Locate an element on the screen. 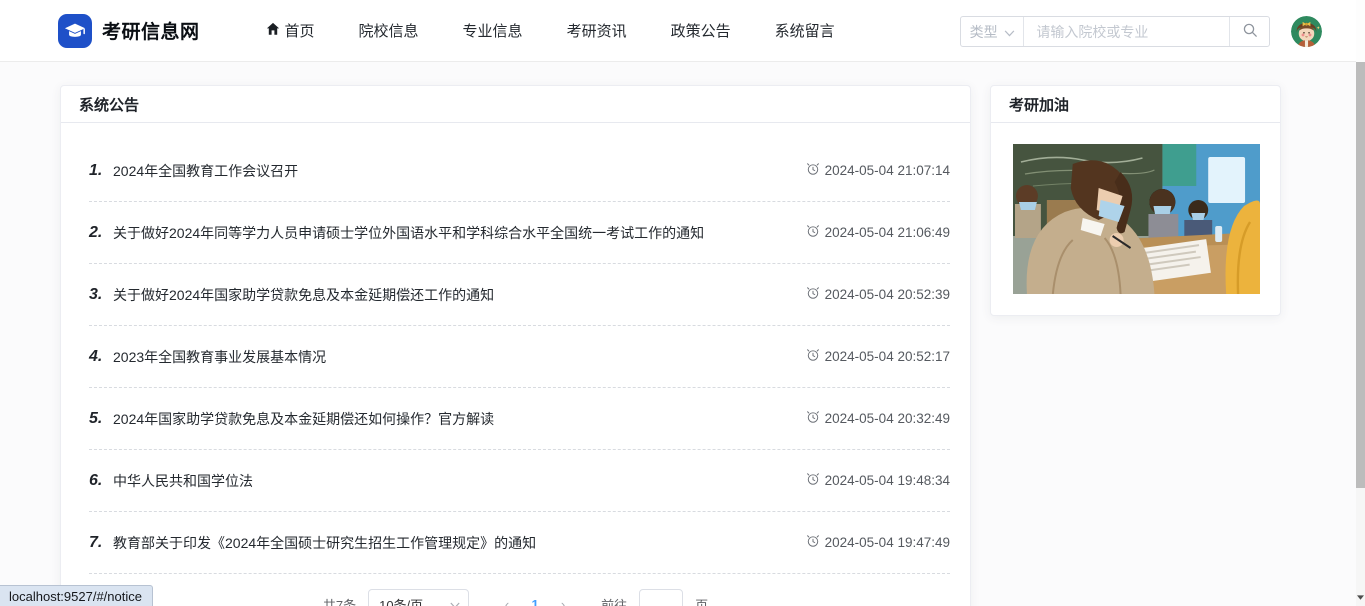  nav-item-label: 考研资讯 is located at coordinates (596, 31).